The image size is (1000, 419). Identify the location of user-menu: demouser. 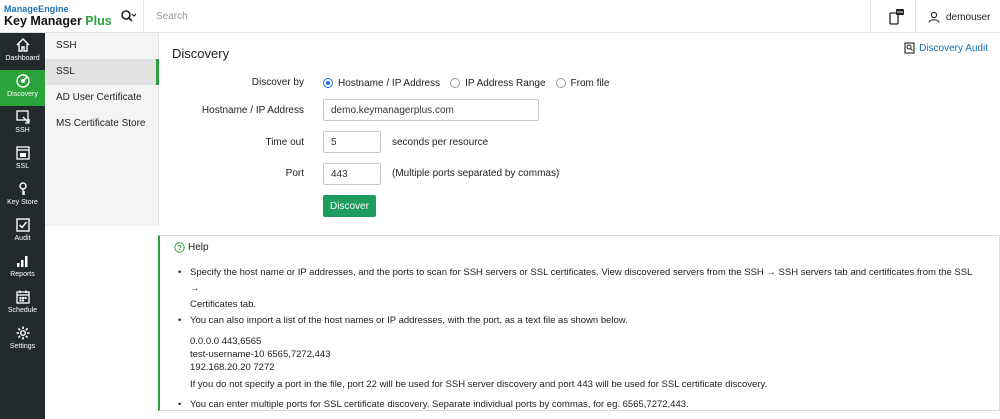
(959, 17).